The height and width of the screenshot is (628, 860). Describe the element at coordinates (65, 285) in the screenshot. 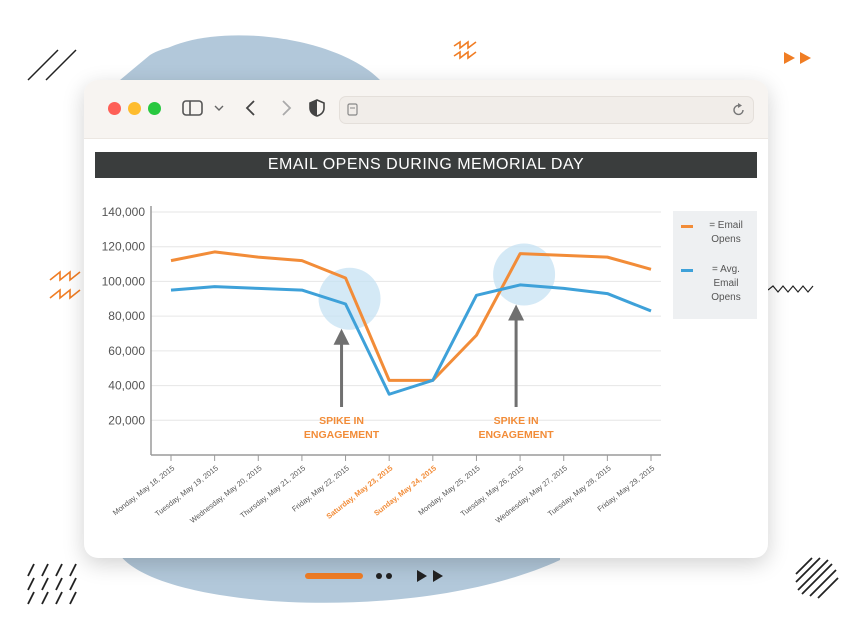

I see `zigzag-decoration-left` at that location.